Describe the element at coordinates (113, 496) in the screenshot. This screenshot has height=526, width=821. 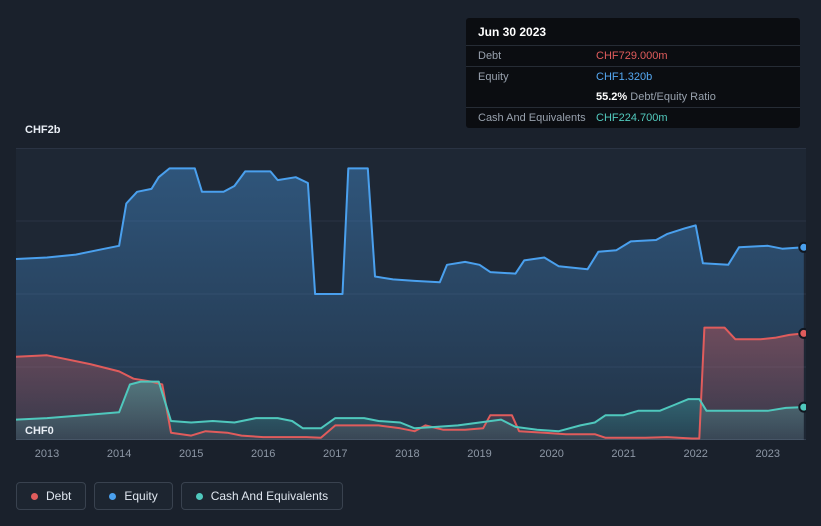
I see `equity-series-dot-icon` at that location.